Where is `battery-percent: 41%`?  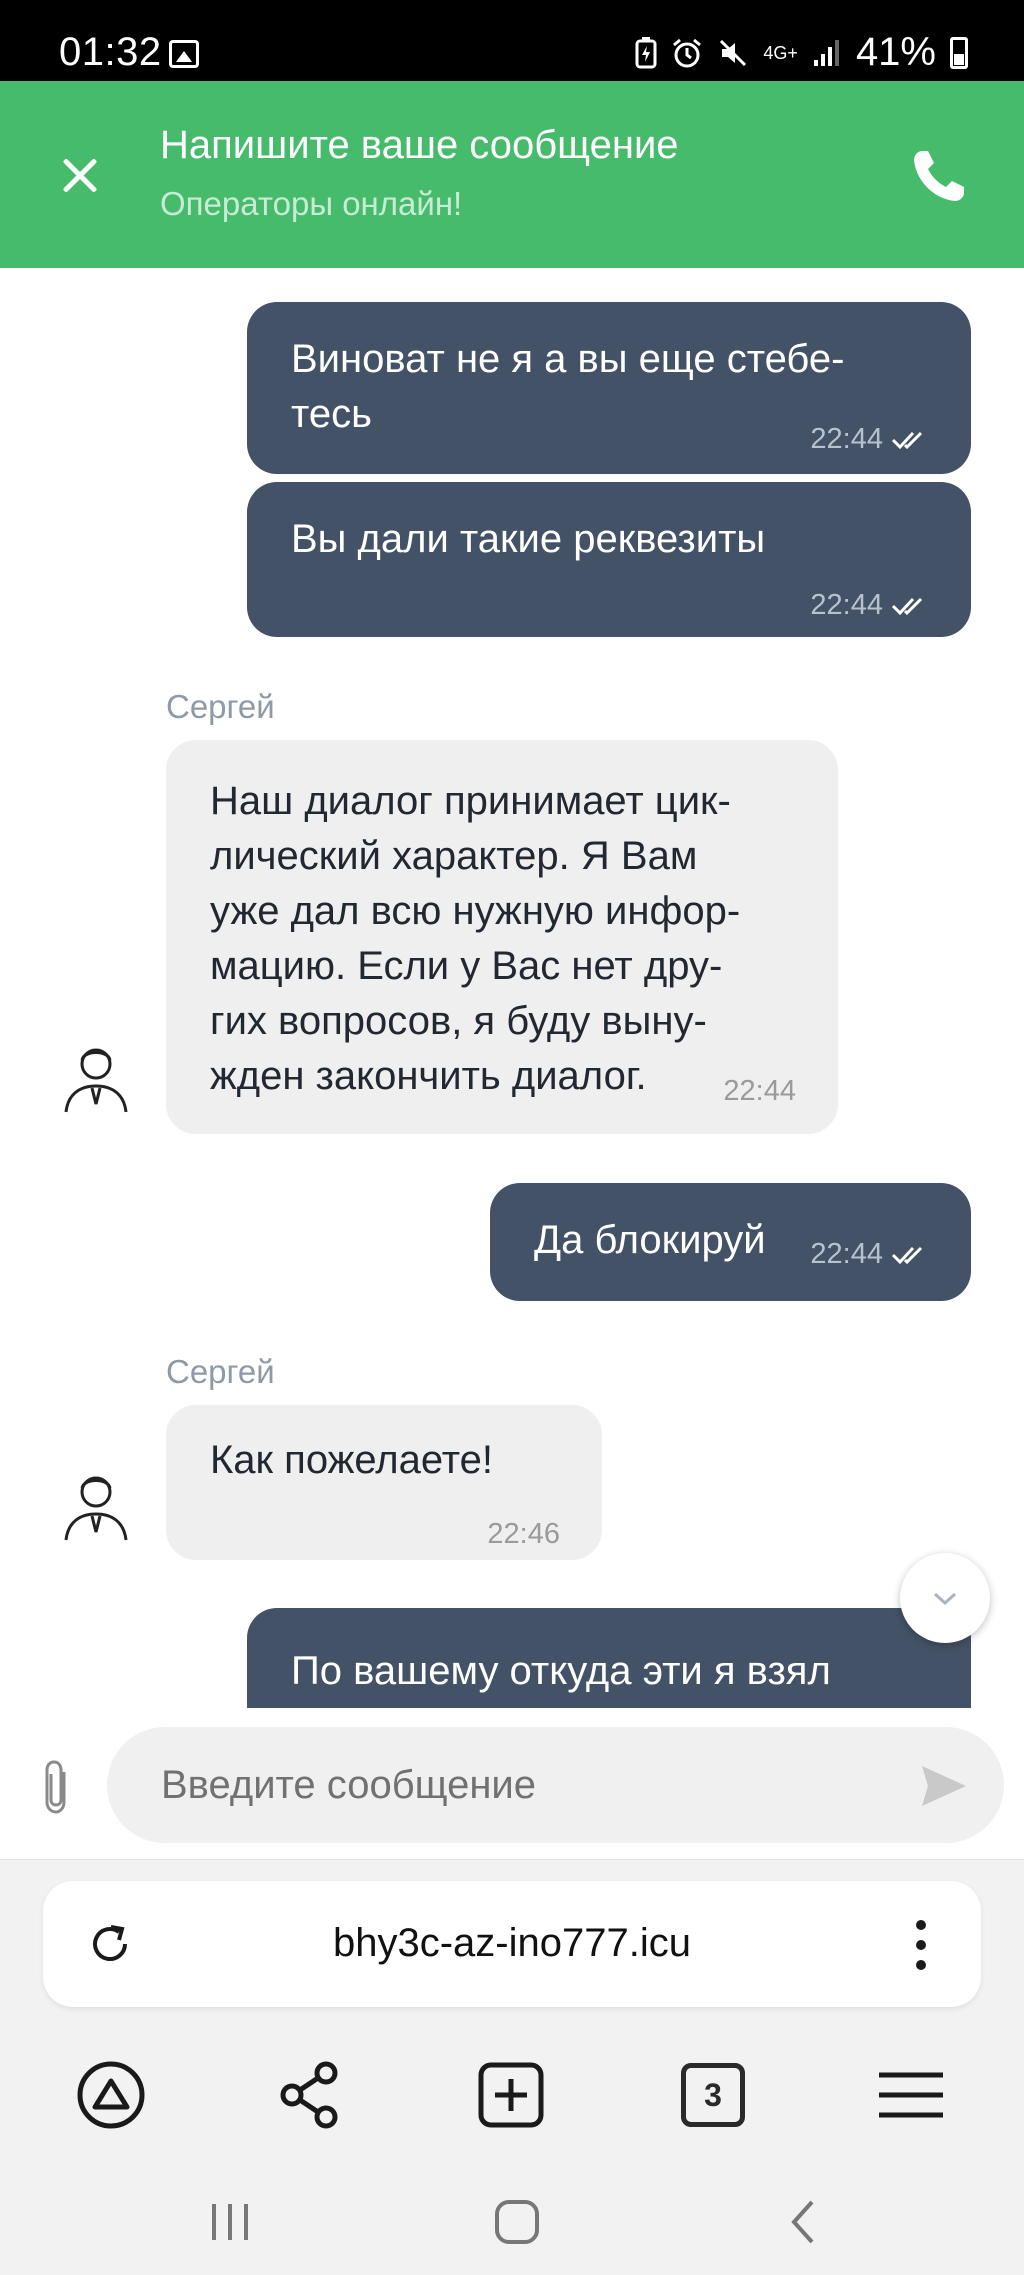
battery-percent: 41% is located at coordinates (895, 52).